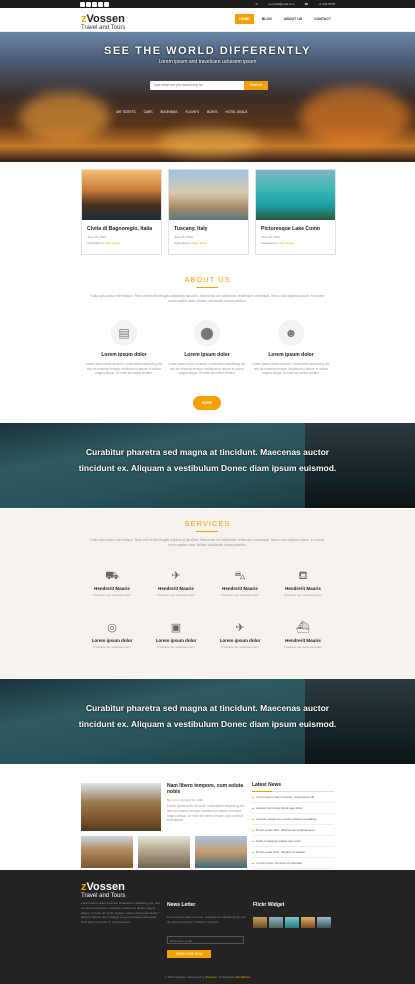 Image resolution: width=415 pixels, height=984 pixels. Describe the element at coordinates (240, 576) in the screenshot. I see `car-icon: ⛍` at that location.